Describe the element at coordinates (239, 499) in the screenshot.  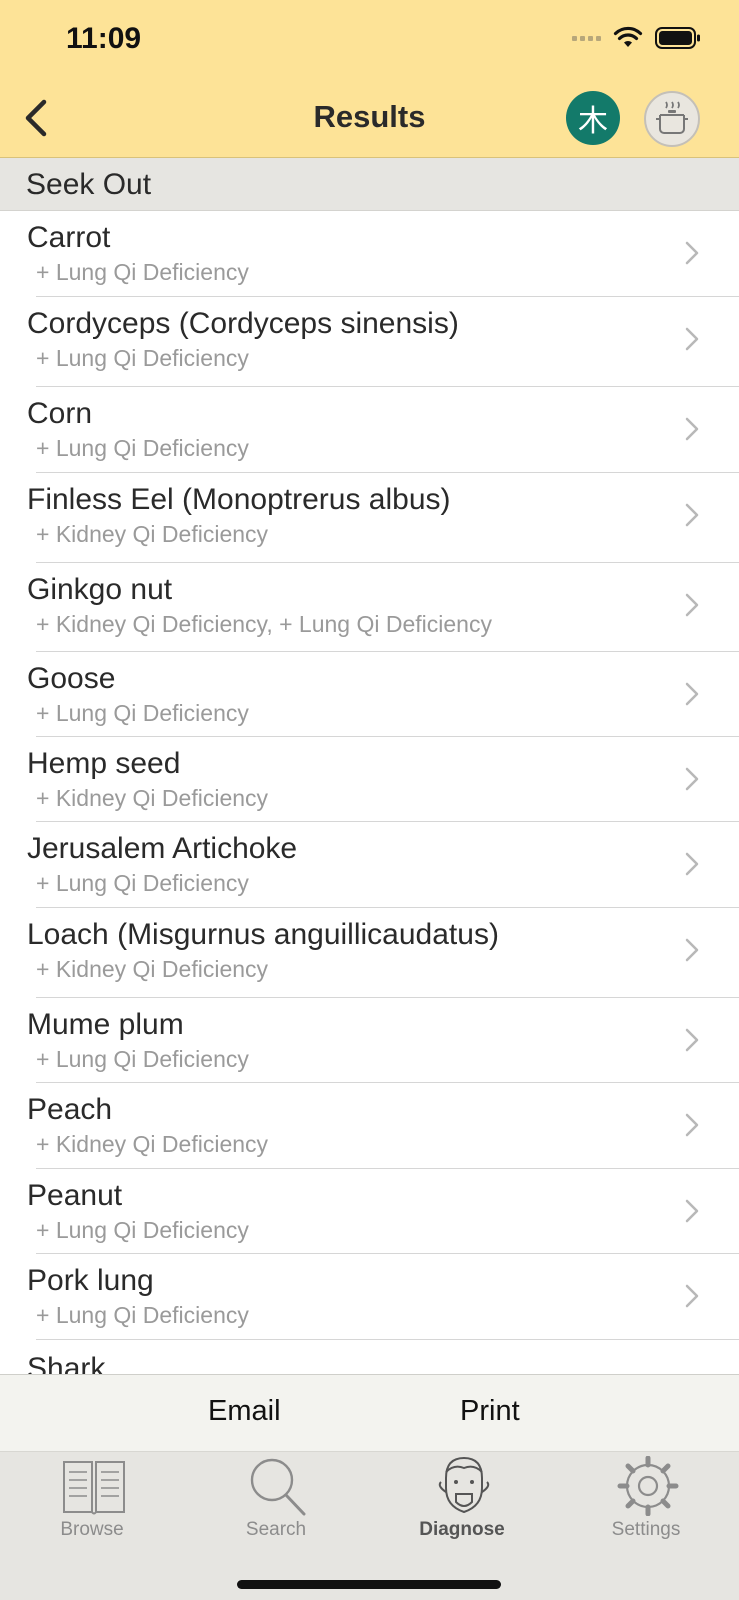
I see `item-title: Finless Eel (Monoptrerus albus)` at that location.